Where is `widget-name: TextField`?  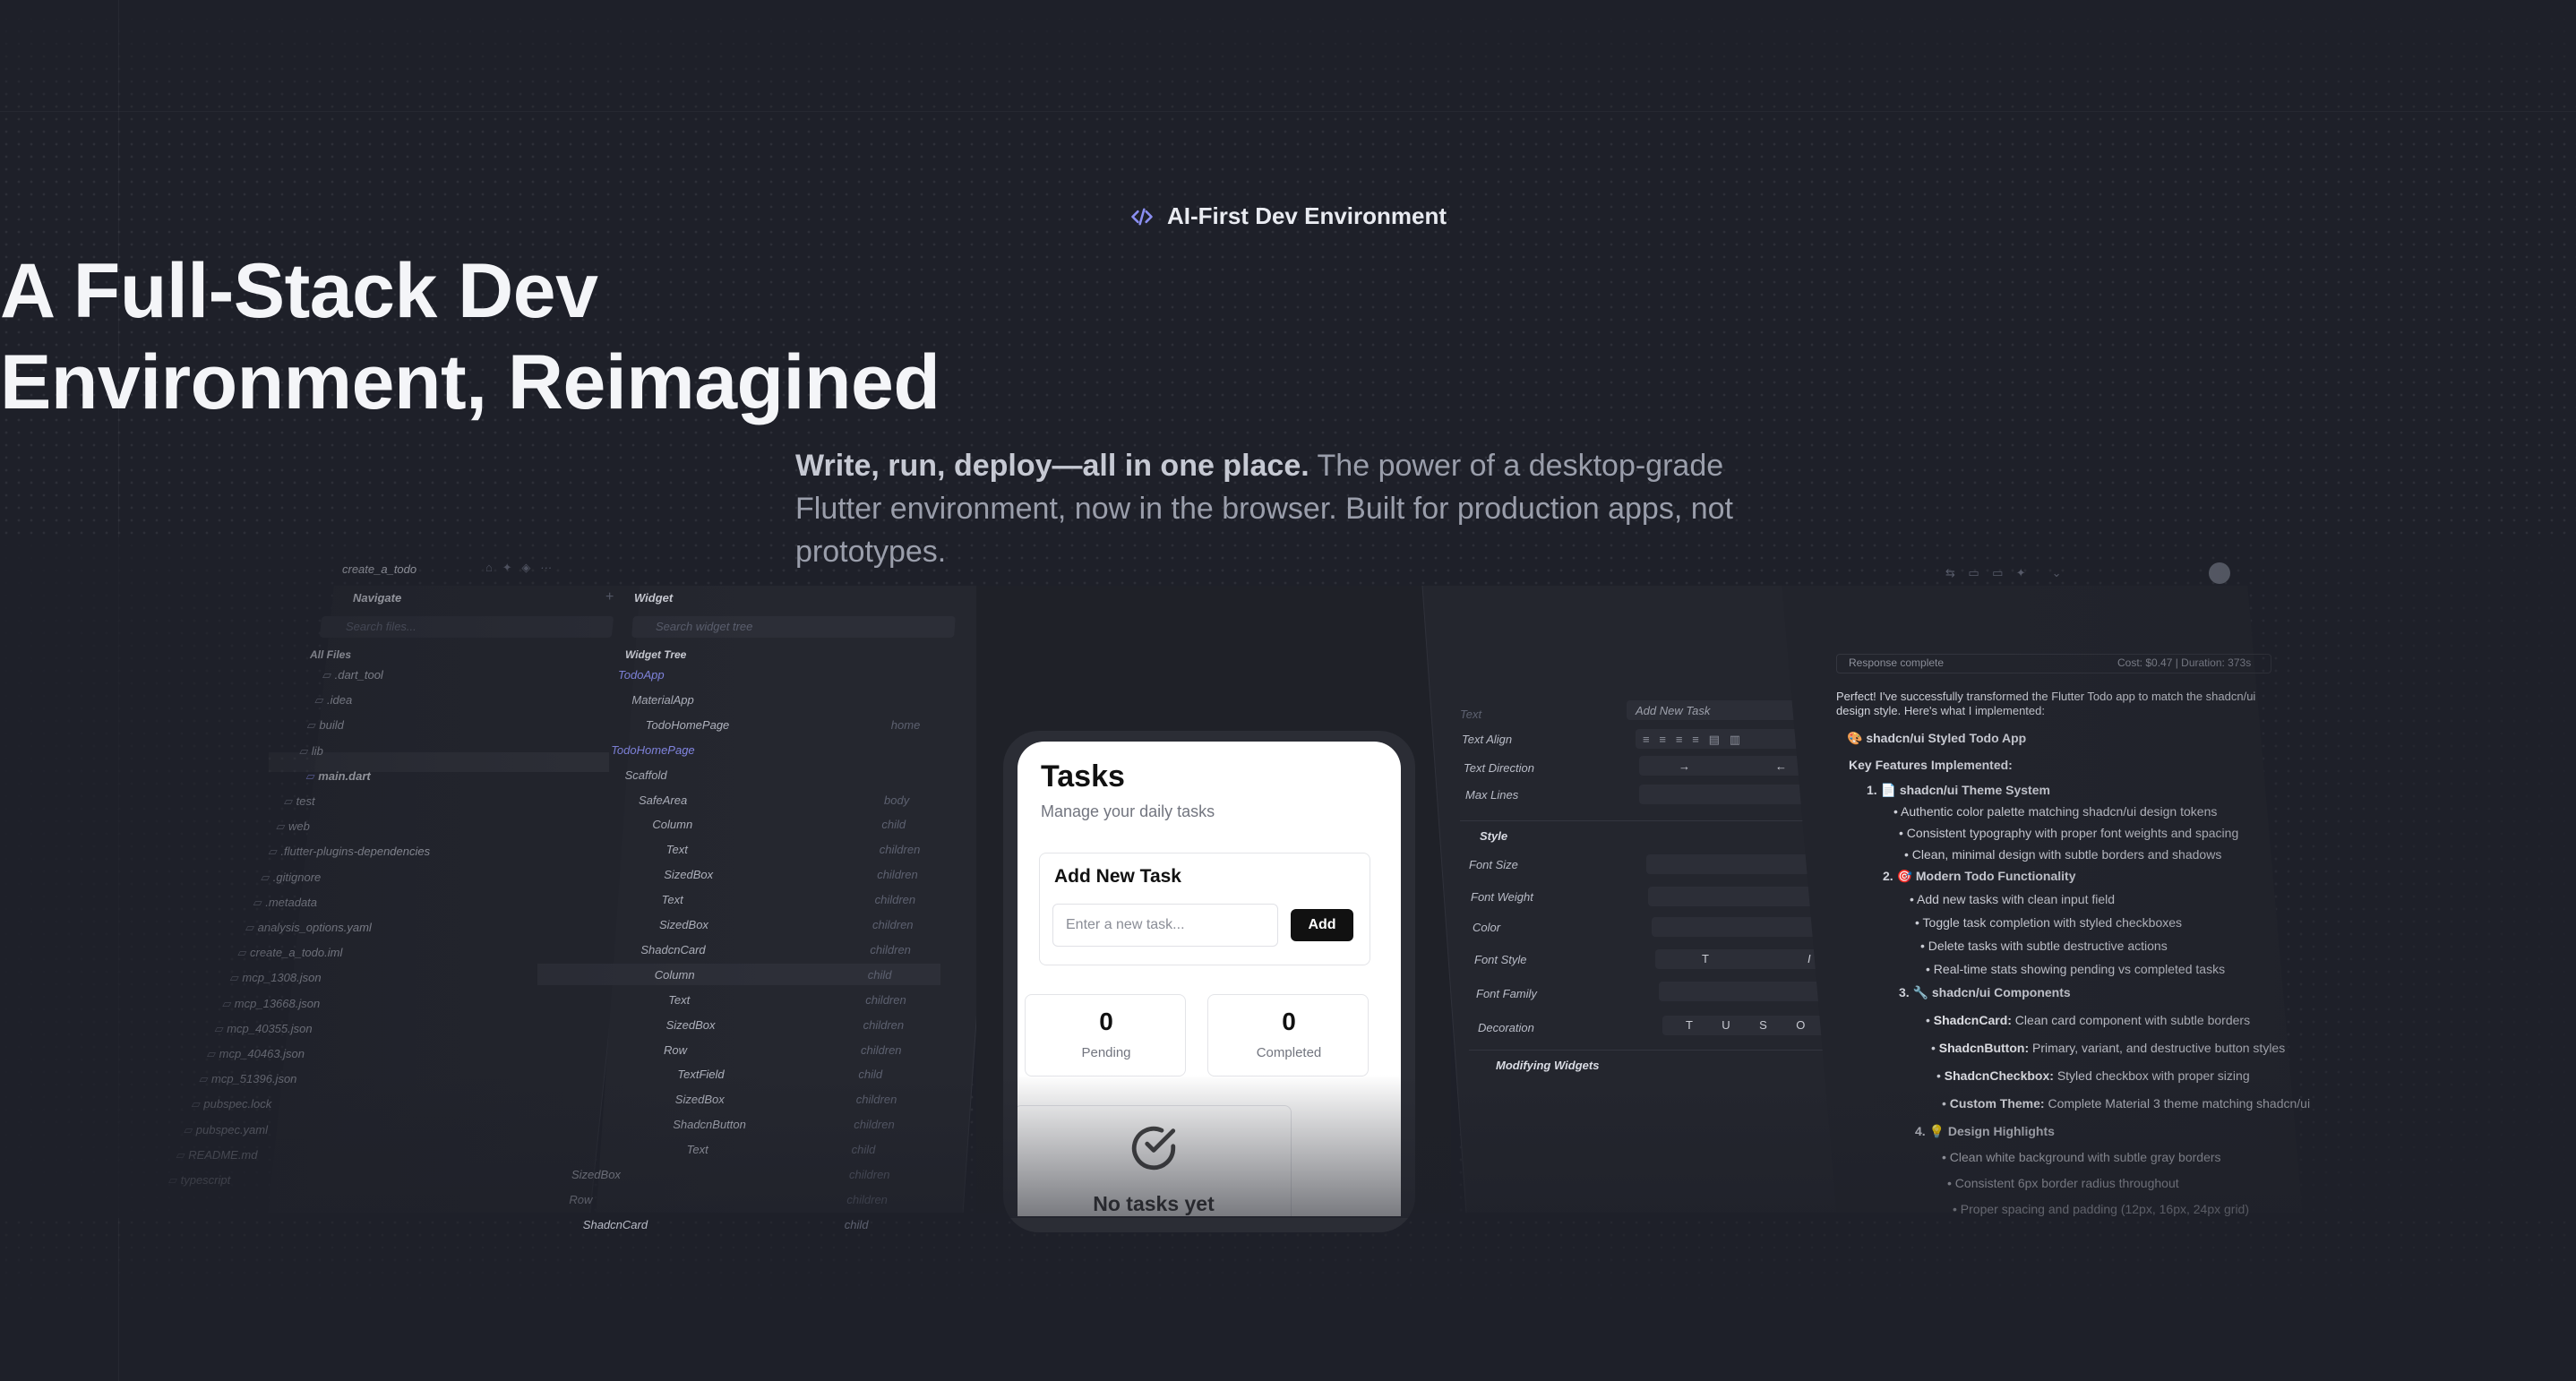
widget-name: TextField is located at coordinates (701, 1075).